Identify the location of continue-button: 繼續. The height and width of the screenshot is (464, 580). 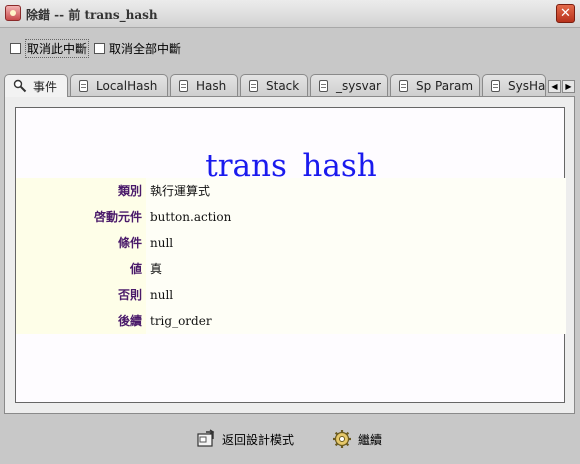
(357, 439).